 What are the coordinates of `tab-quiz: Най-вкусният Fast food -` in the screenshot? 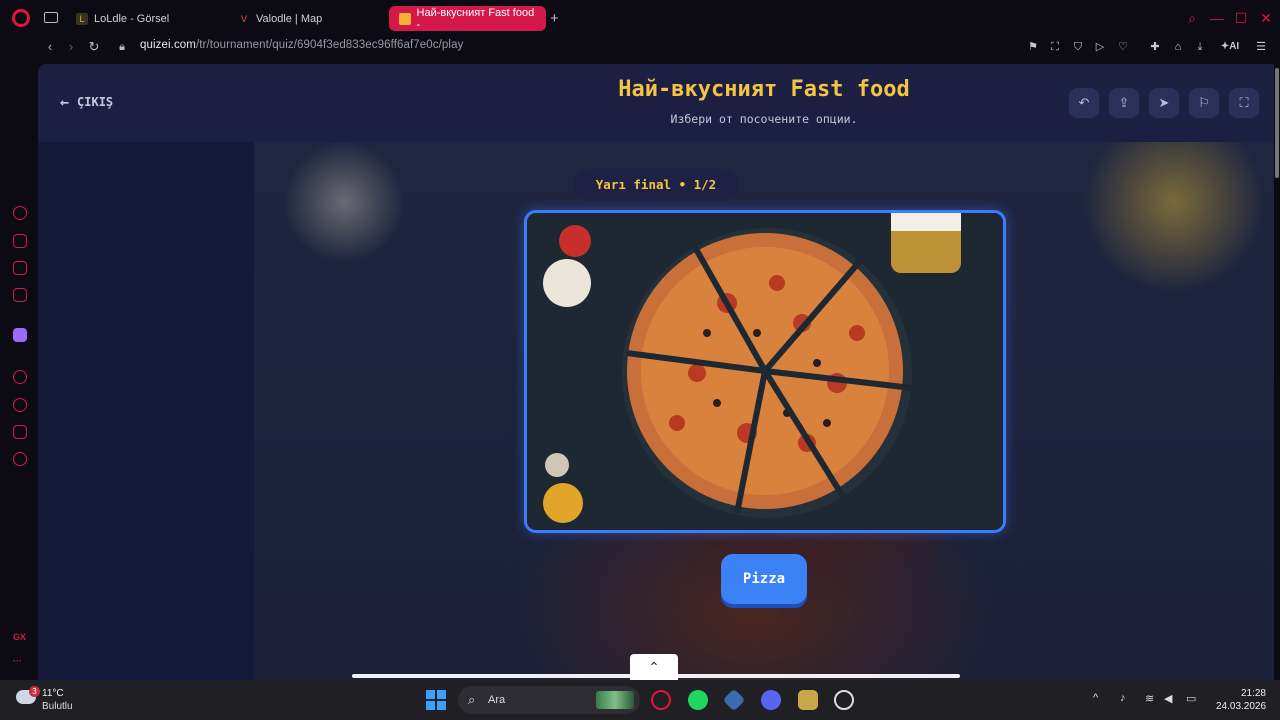 It's located at (467, 18).